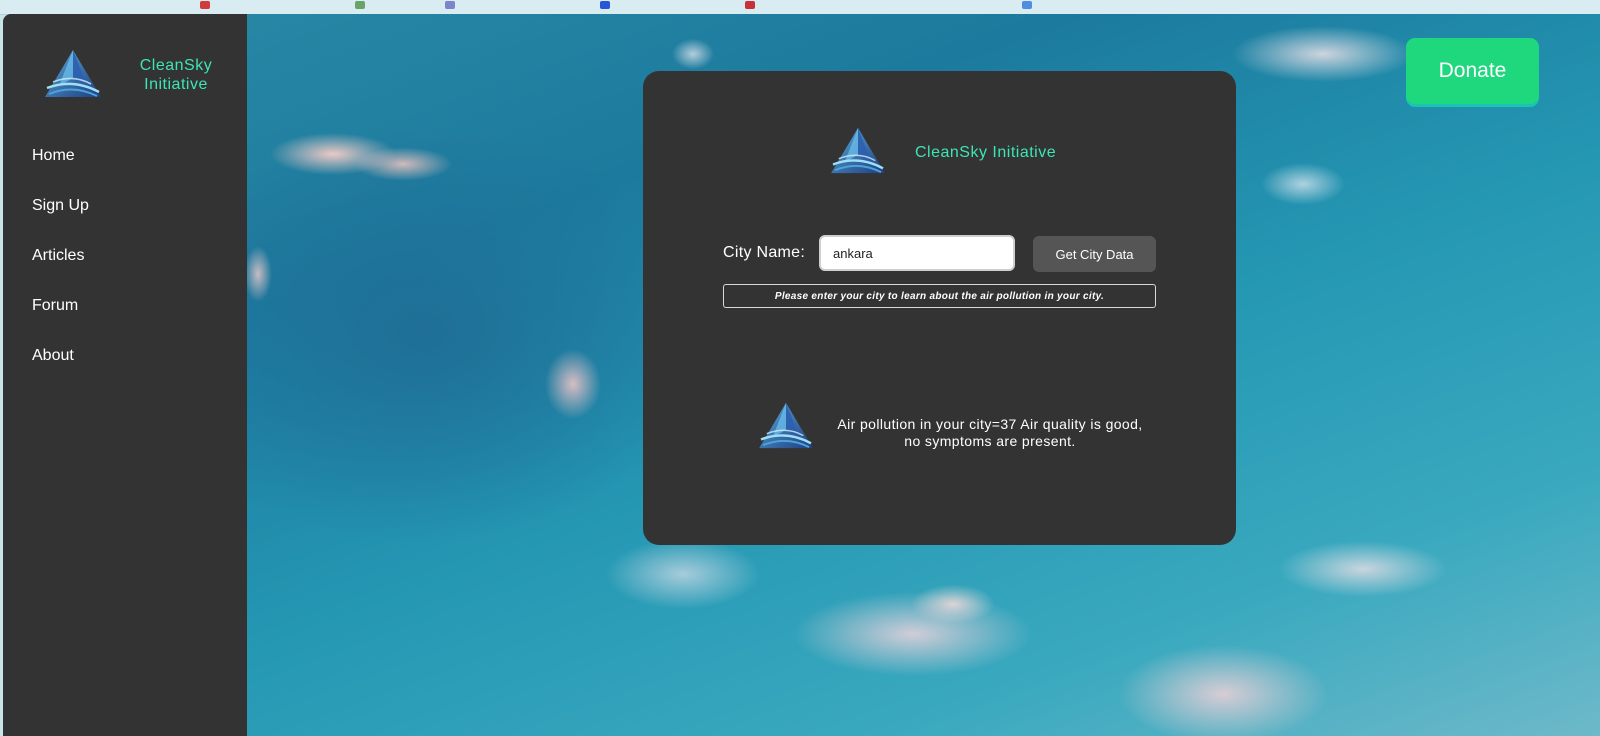  I want to click on sidebar-item-home: Home, so click(60, 171).